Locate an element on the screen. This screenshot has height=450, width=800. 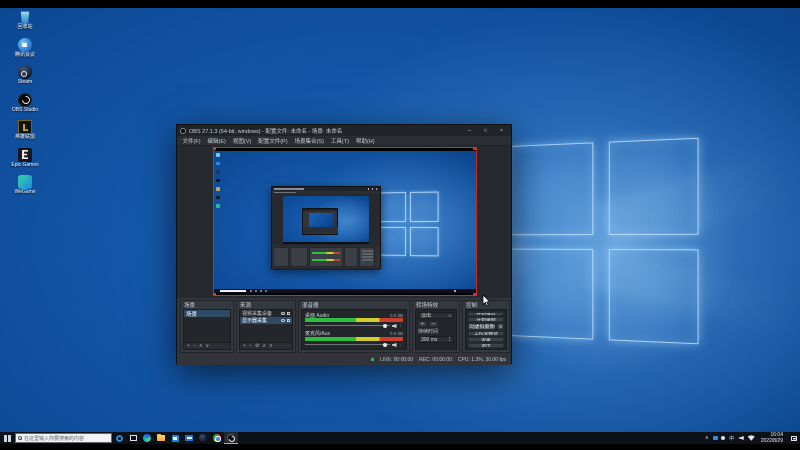
remove-scene-button: − is located at coordinates (194, 346).